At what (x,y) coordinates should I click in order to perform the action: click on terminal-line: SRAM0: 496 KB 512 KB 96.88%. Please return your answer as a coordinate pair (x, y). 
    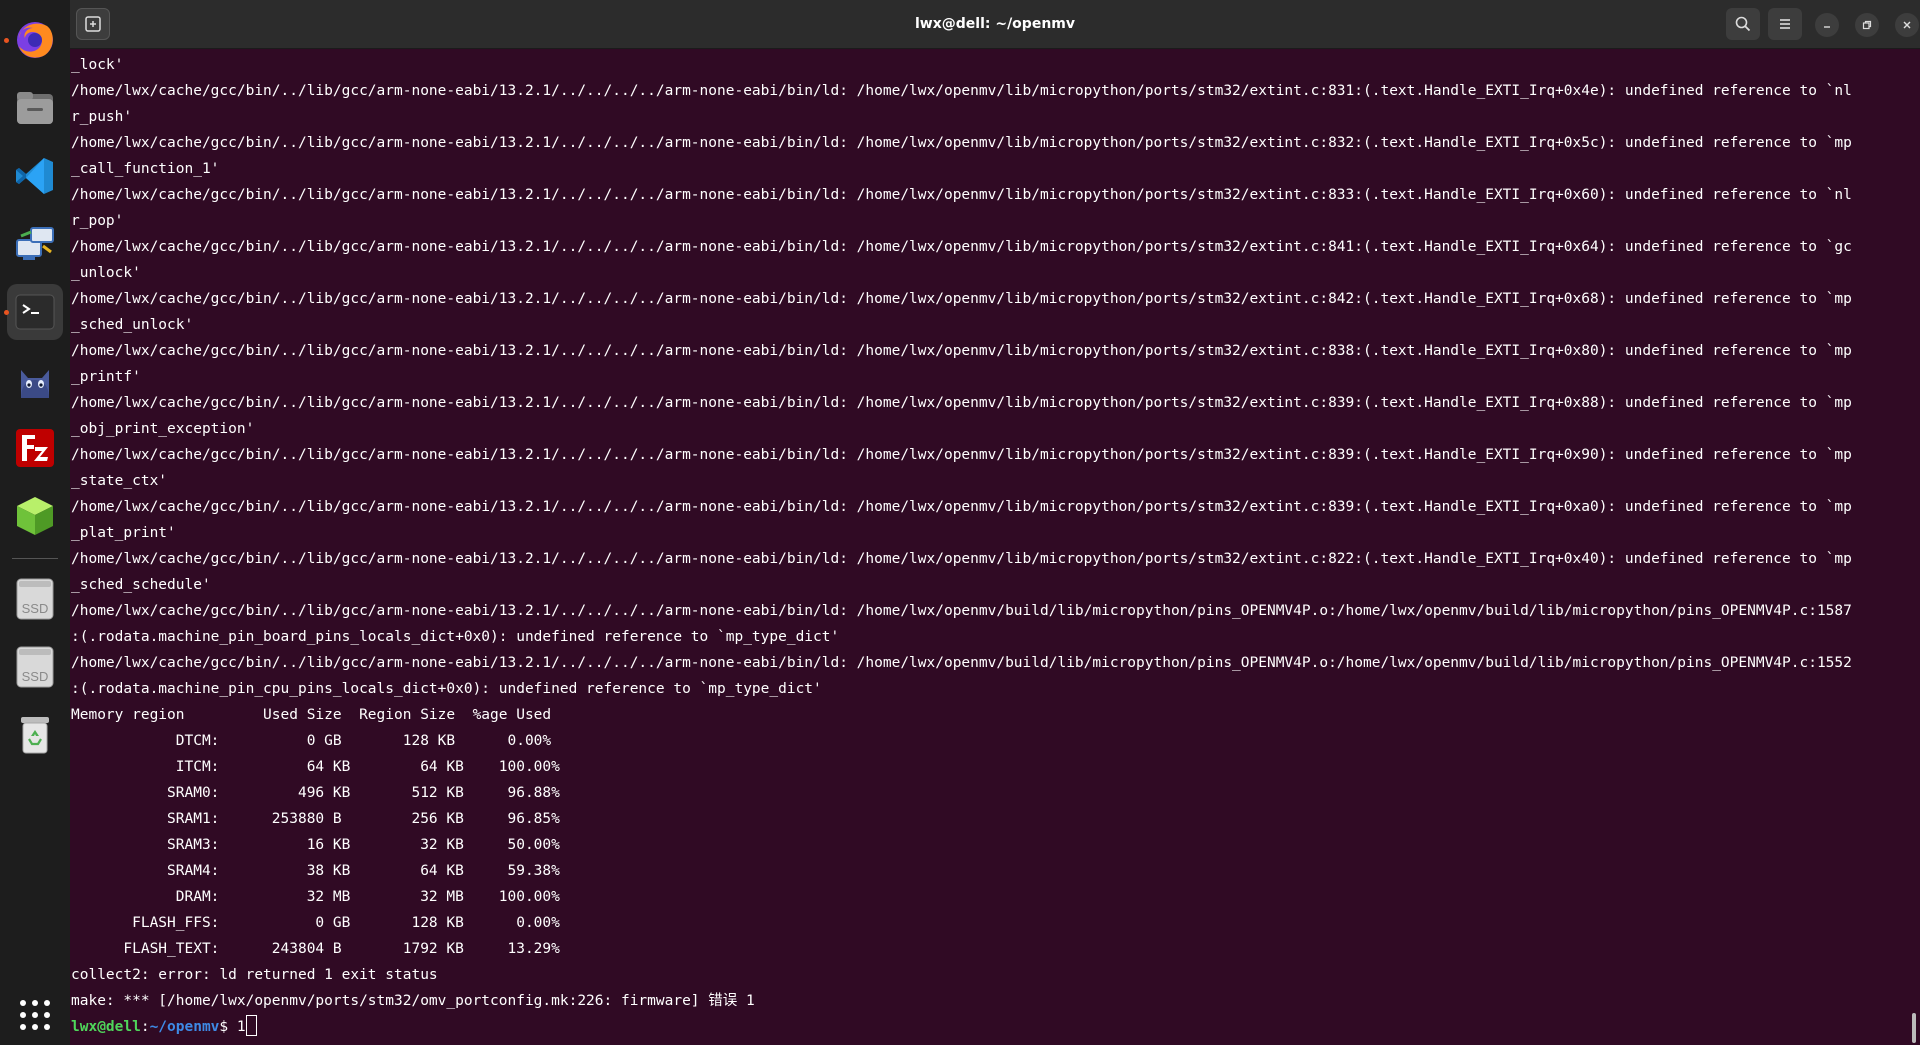
    Looking at the image, I should click on (315, 793).